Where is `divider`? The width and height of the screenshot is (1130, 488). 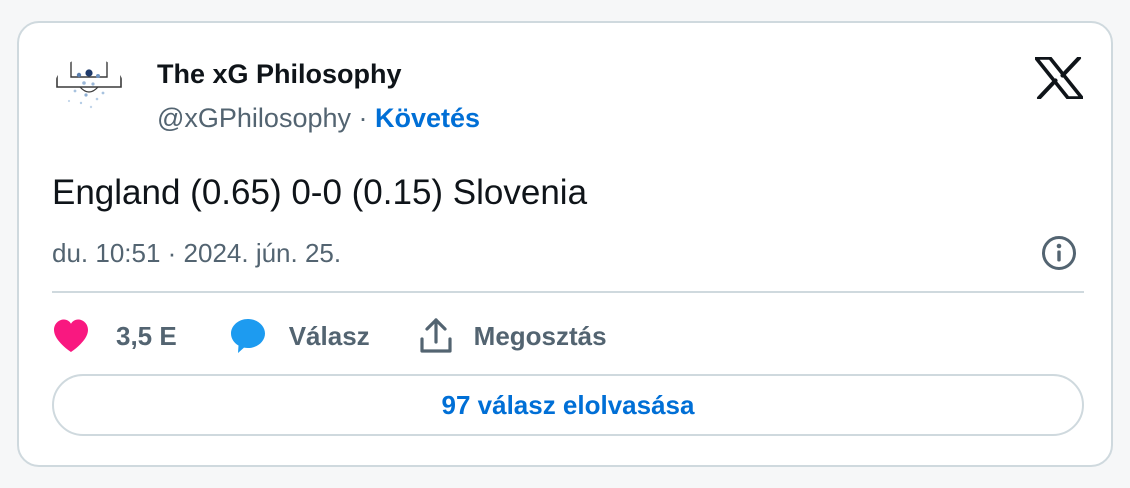
divider is located at coordinates (568, 292).